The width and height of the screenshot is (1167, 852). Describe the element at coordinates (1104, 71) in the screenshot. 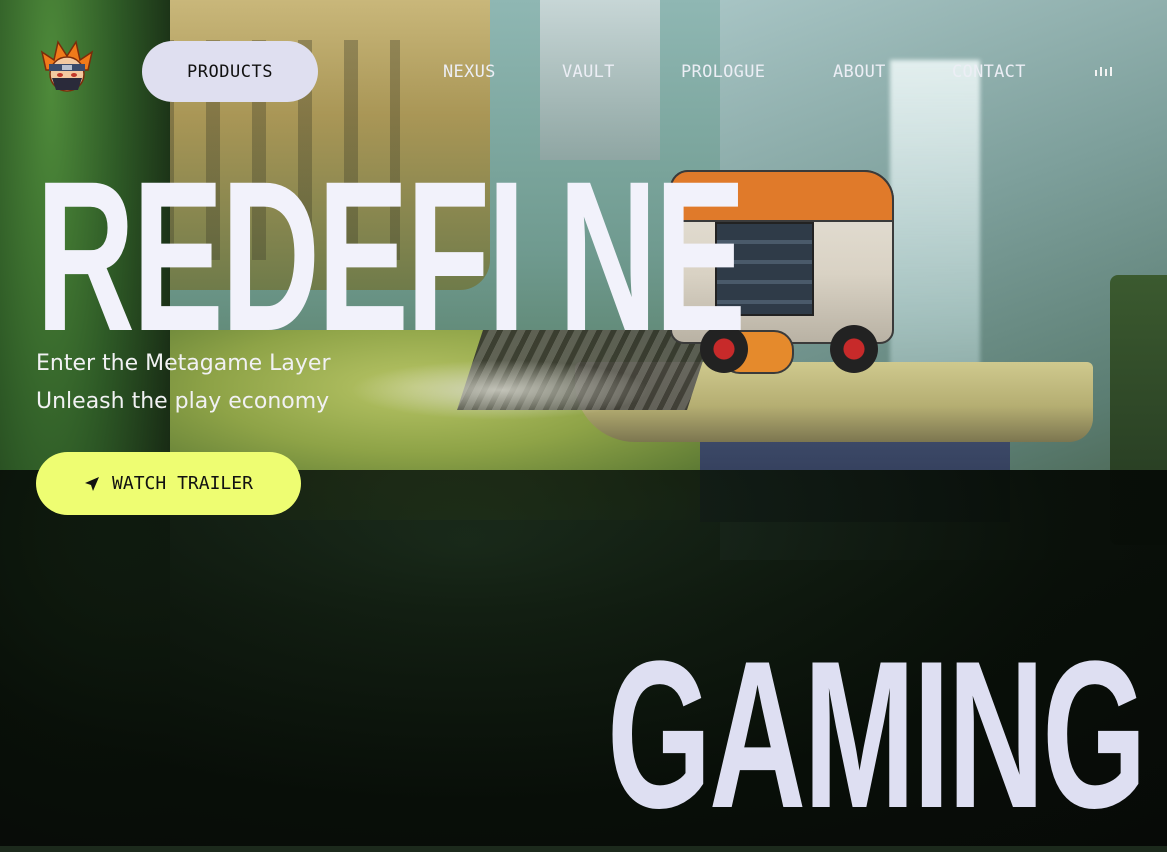

I see `audio-bars-icon` at that location.